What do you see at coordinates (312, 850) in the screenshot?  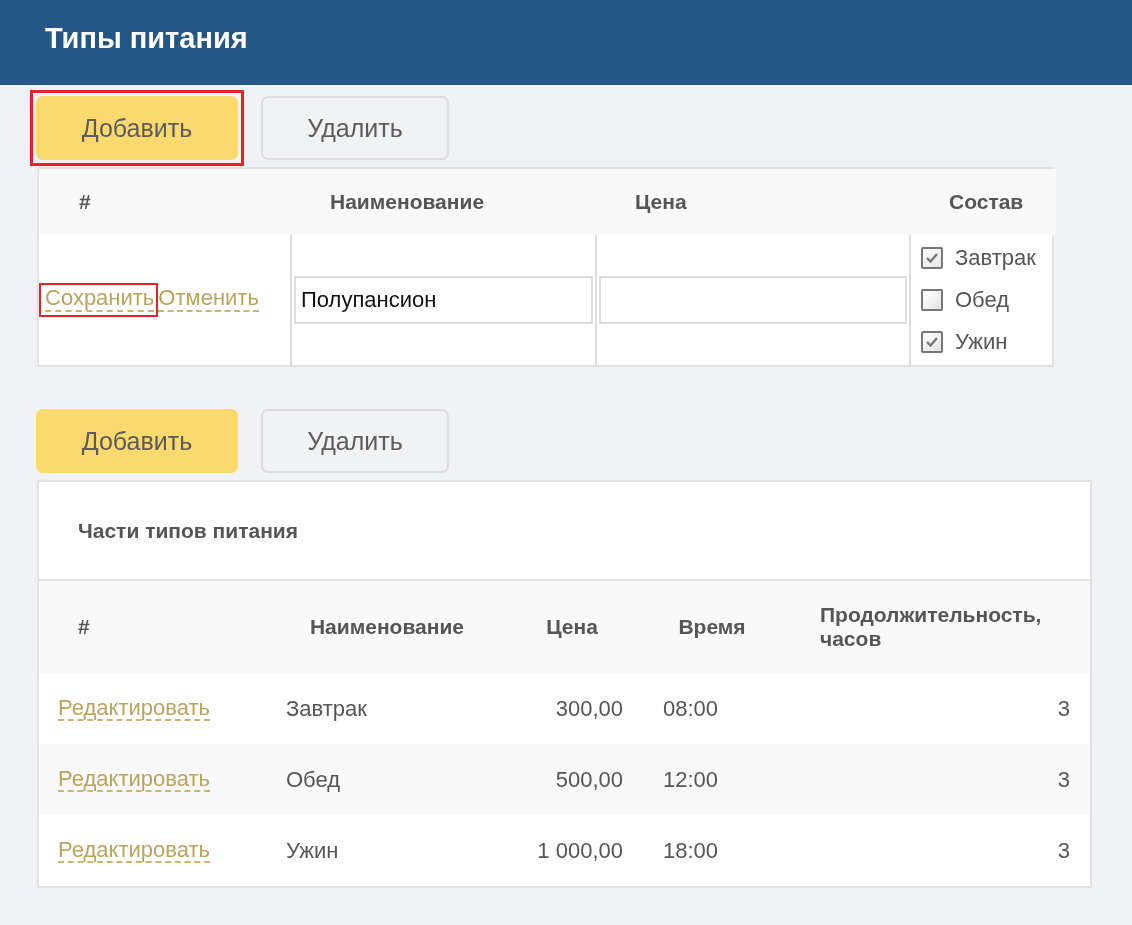 I see `table-cell: Ужин` at bounding box center [312, 850].